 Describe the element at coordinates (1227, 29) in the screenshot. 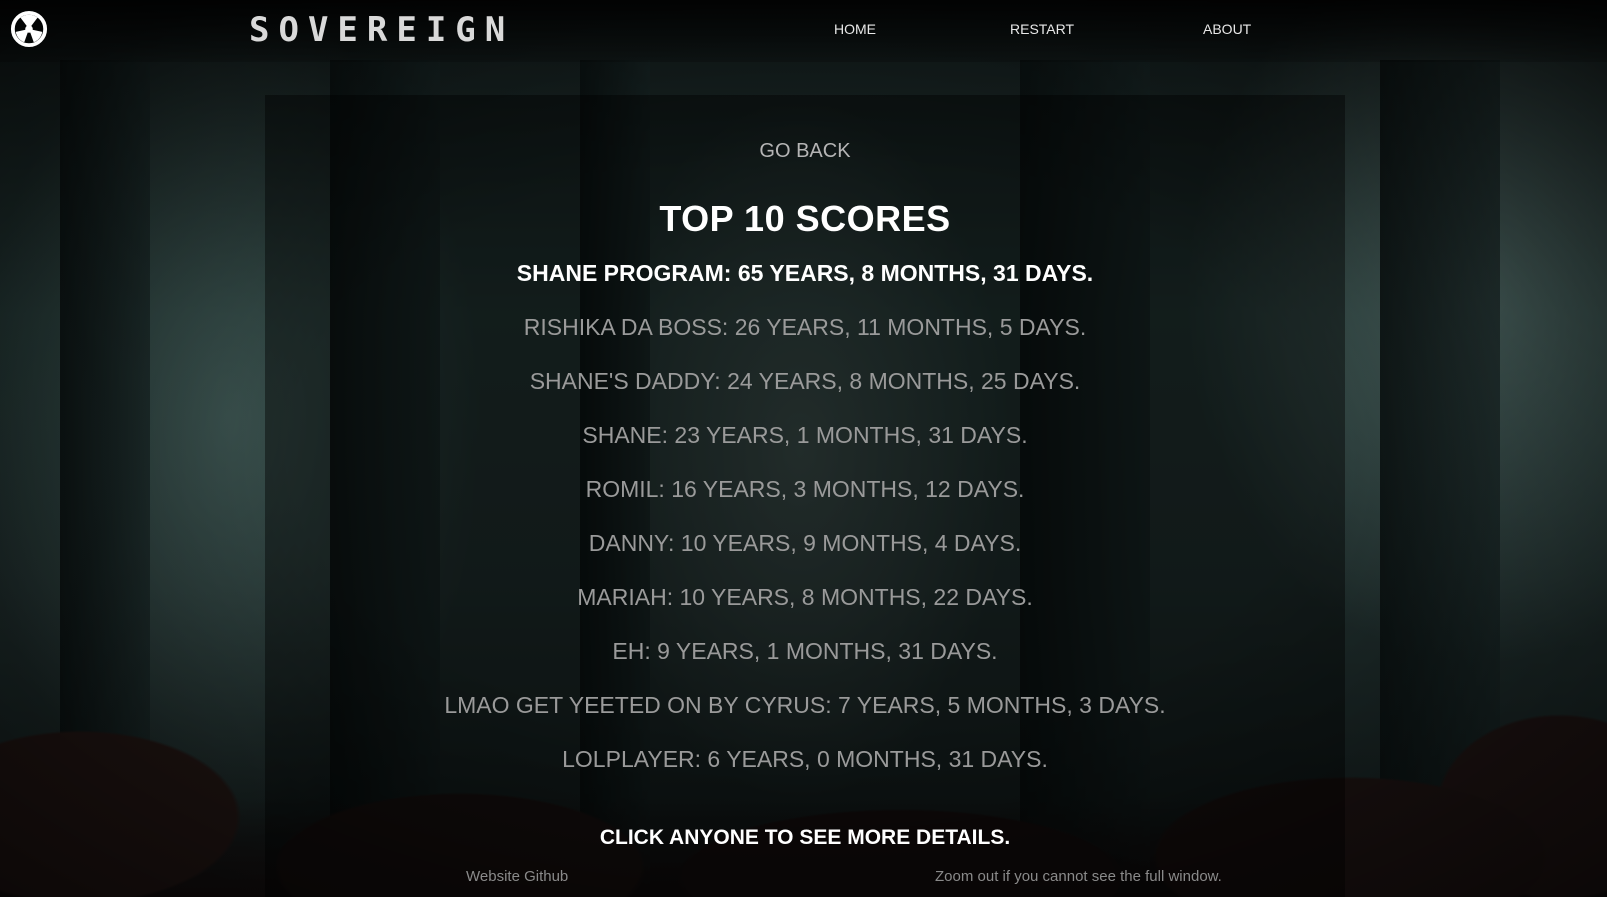

I see `nav-about: ABOUT` at that location.